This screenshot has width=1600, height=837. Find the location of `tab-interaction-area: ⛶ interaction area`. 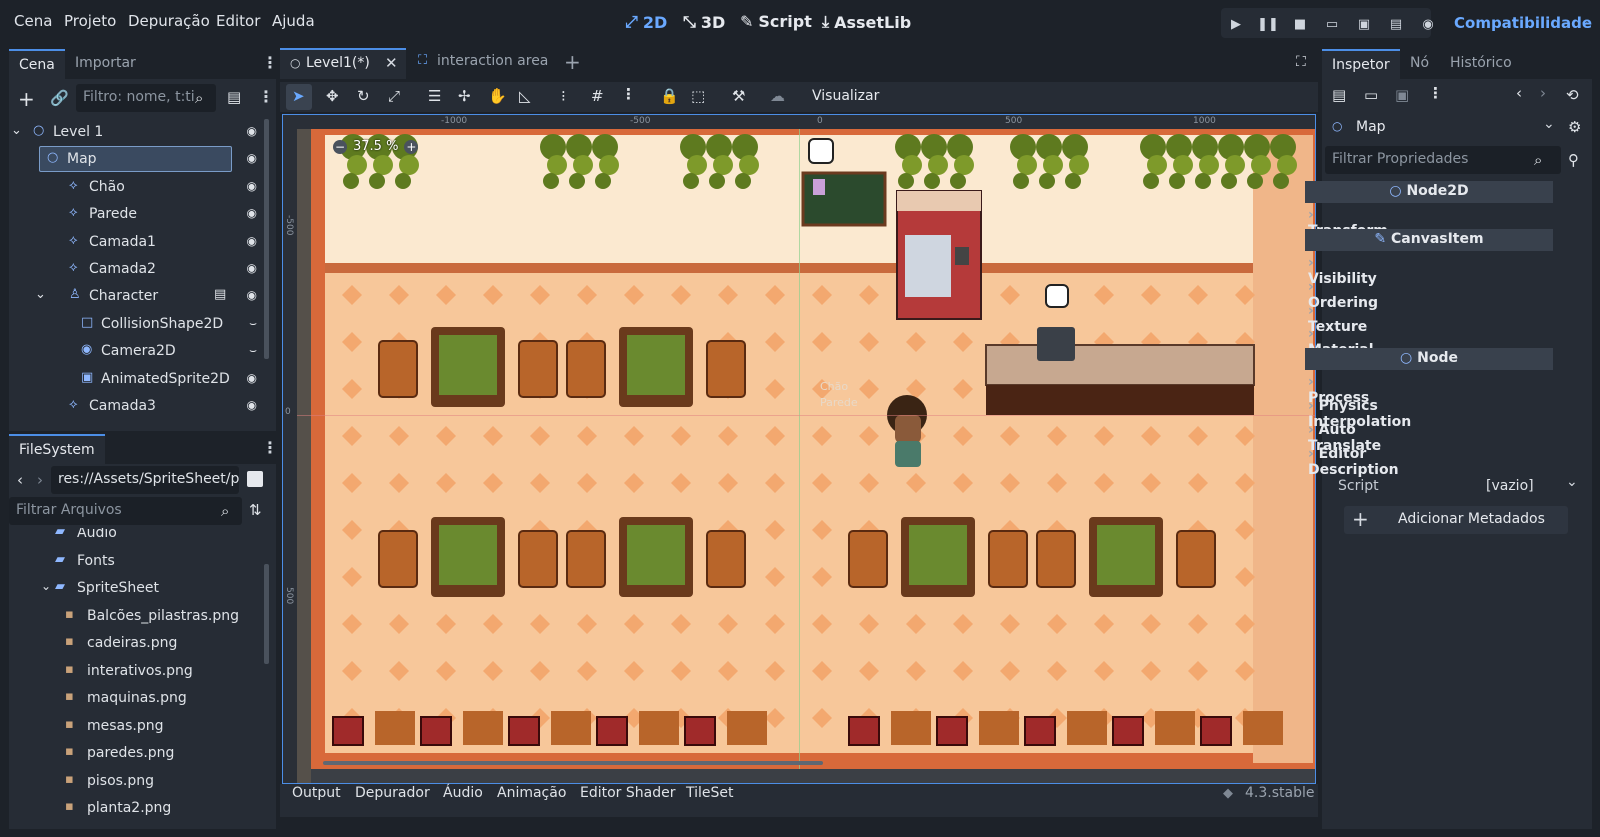

tab-interaction-area: ⛶ interaction area is located at coordinates (485, 63).